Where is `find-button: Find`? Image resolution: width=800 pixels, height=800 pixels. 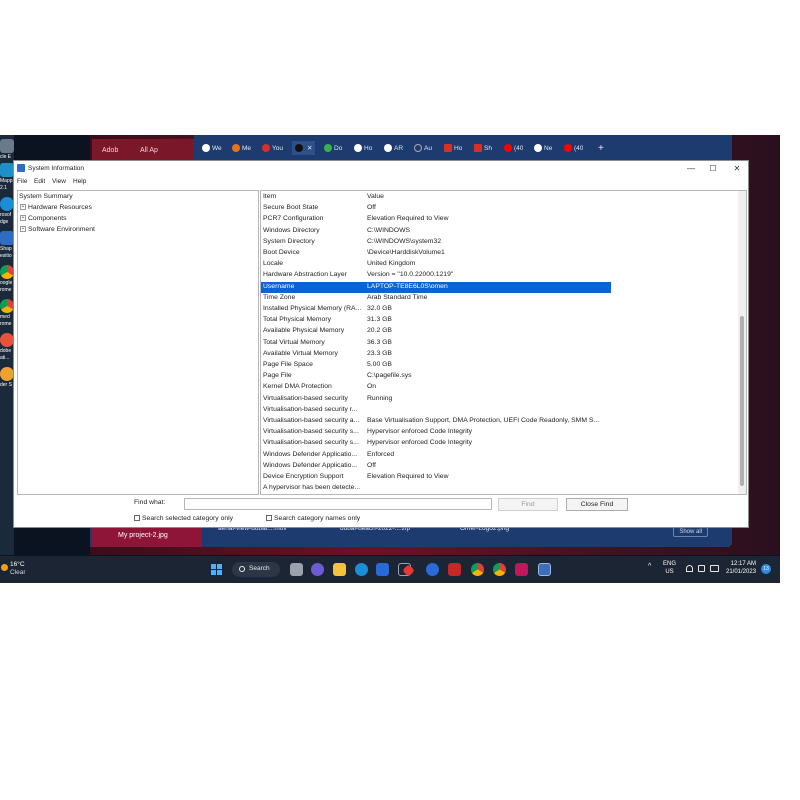
find-button: Find is located at coordinates (528, 504).